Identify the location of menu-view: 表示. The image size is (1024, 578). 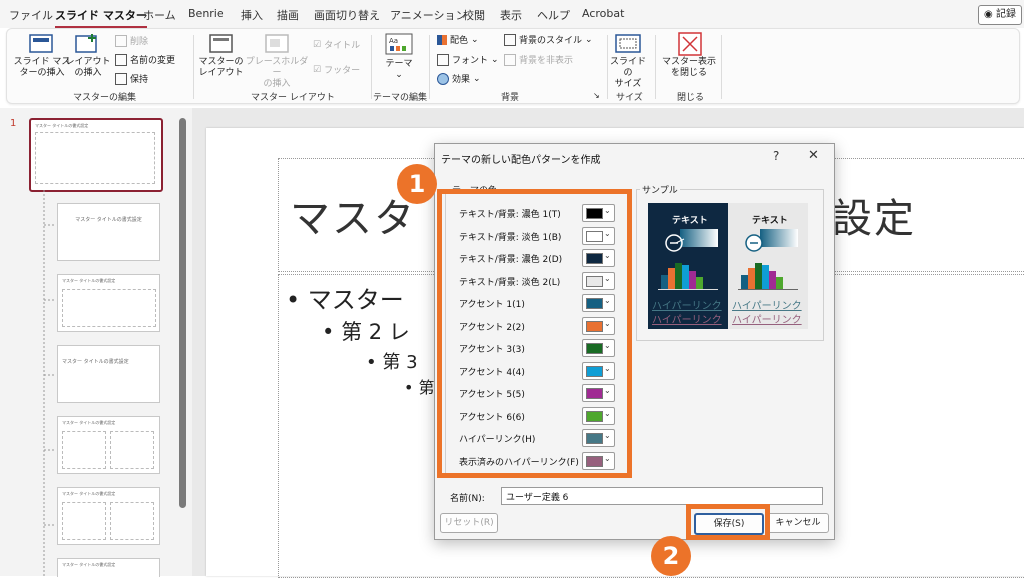
(511, 15).